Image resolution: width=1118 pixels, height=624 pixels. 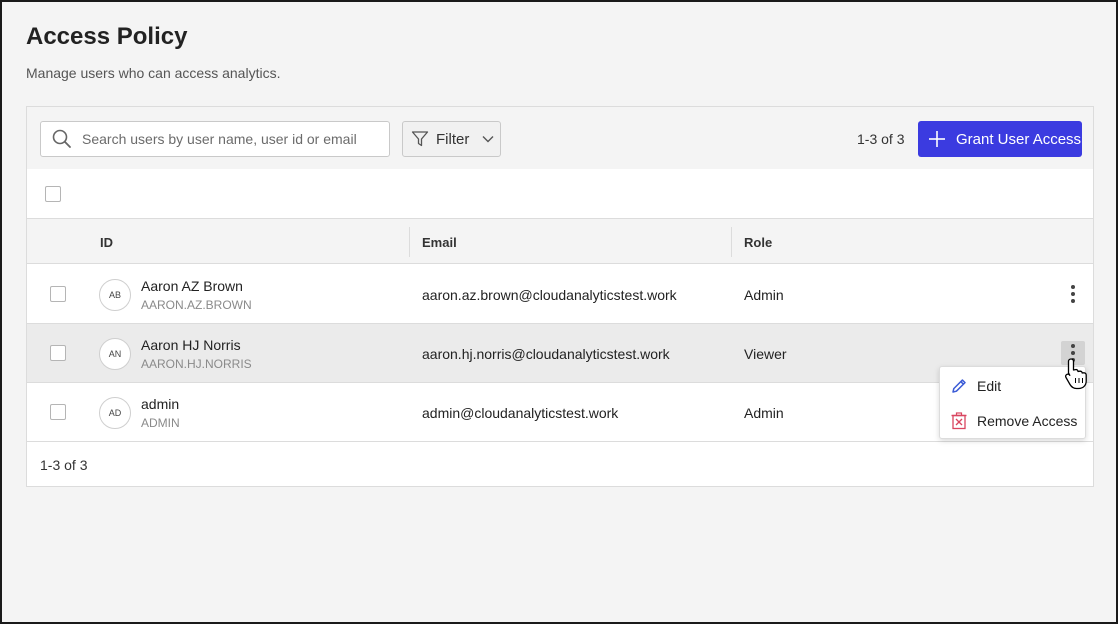 What do you see at coordinates (758, 242) in the screenshot?
I see `column-header-role: Role` at bounding box center [758, 242].